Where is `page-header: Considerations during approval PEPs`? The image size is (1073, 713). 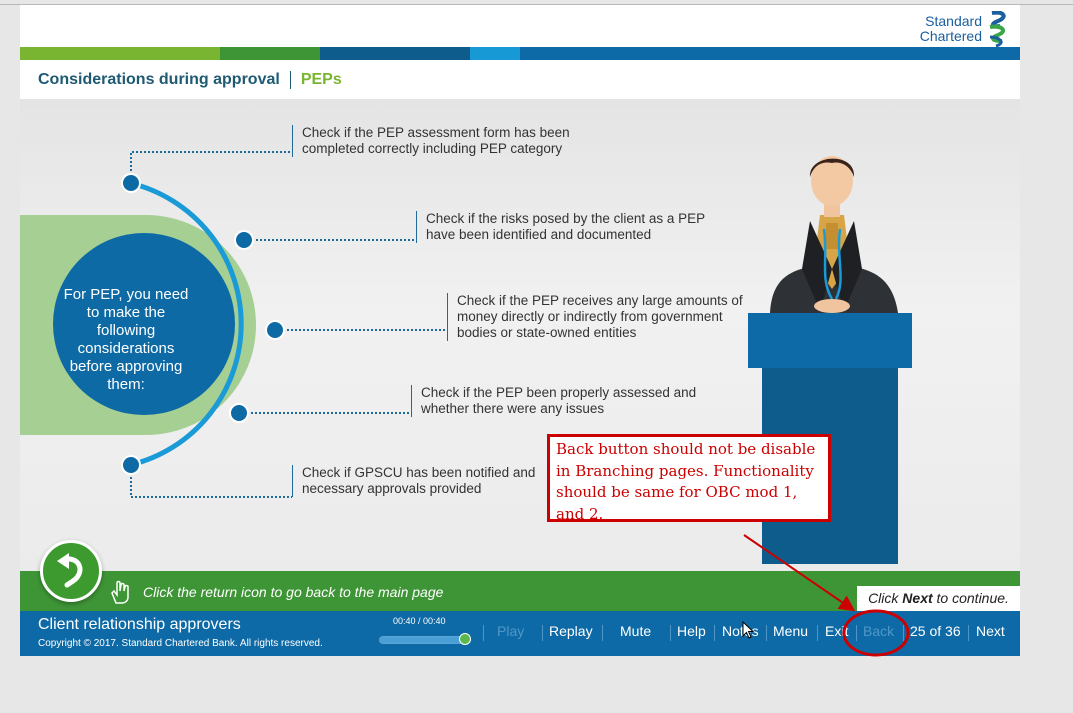 page-header: Considerations during approval PEPs is located at coordinates (190, 80).